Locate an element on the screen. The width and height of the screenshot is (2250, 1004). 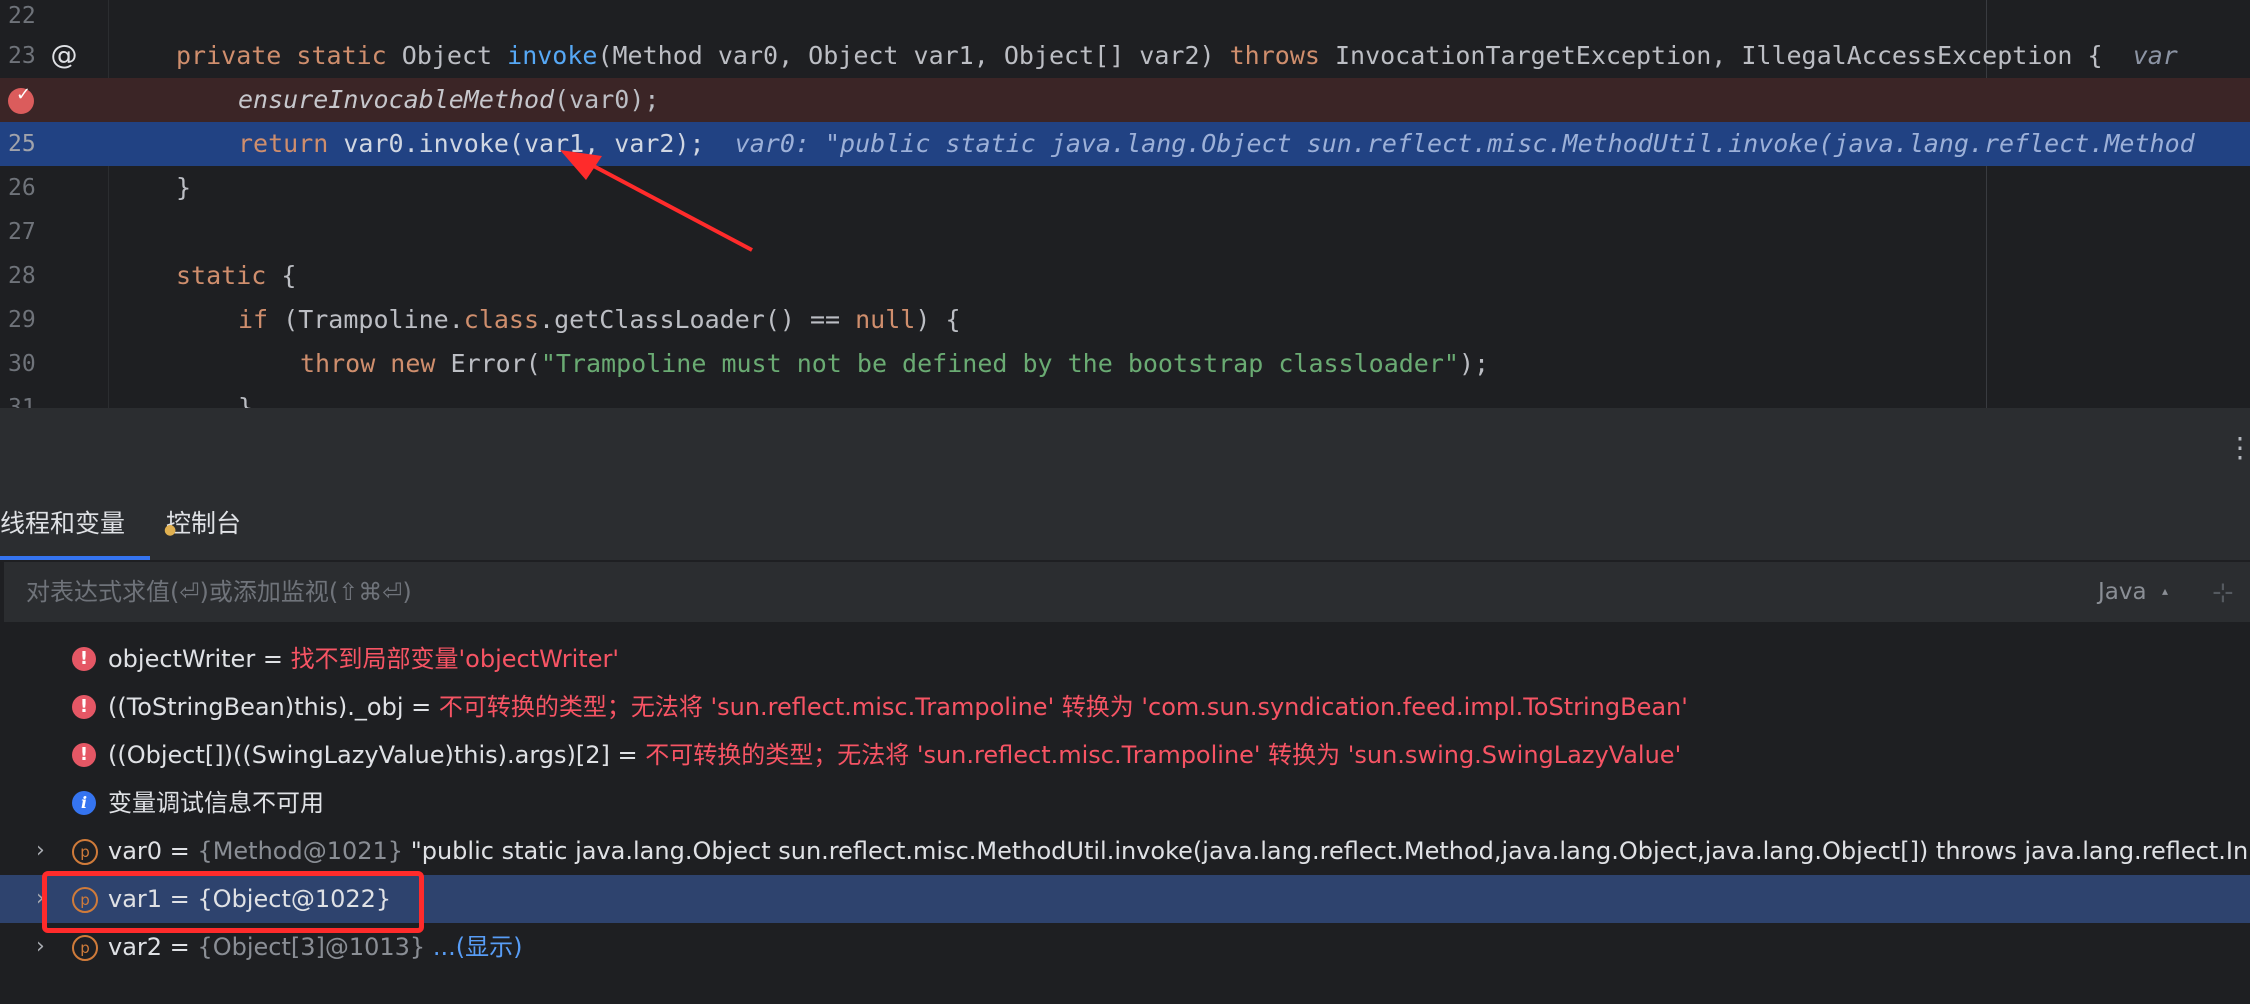
line-number: 23 is located at coordinates (22, 56).